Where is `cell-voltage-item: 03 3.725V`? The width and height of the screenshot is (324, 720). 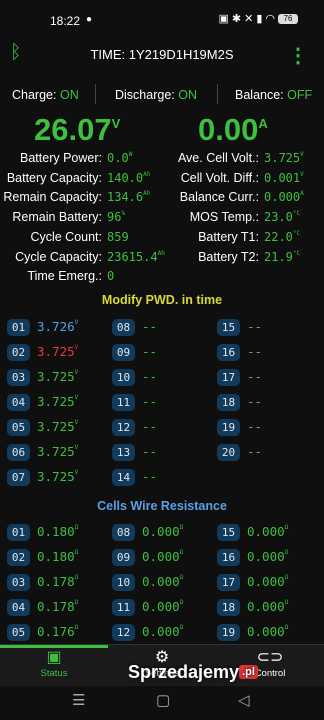
cell-voltage-item: 03 3.725V is located at coordinates (57, 378).